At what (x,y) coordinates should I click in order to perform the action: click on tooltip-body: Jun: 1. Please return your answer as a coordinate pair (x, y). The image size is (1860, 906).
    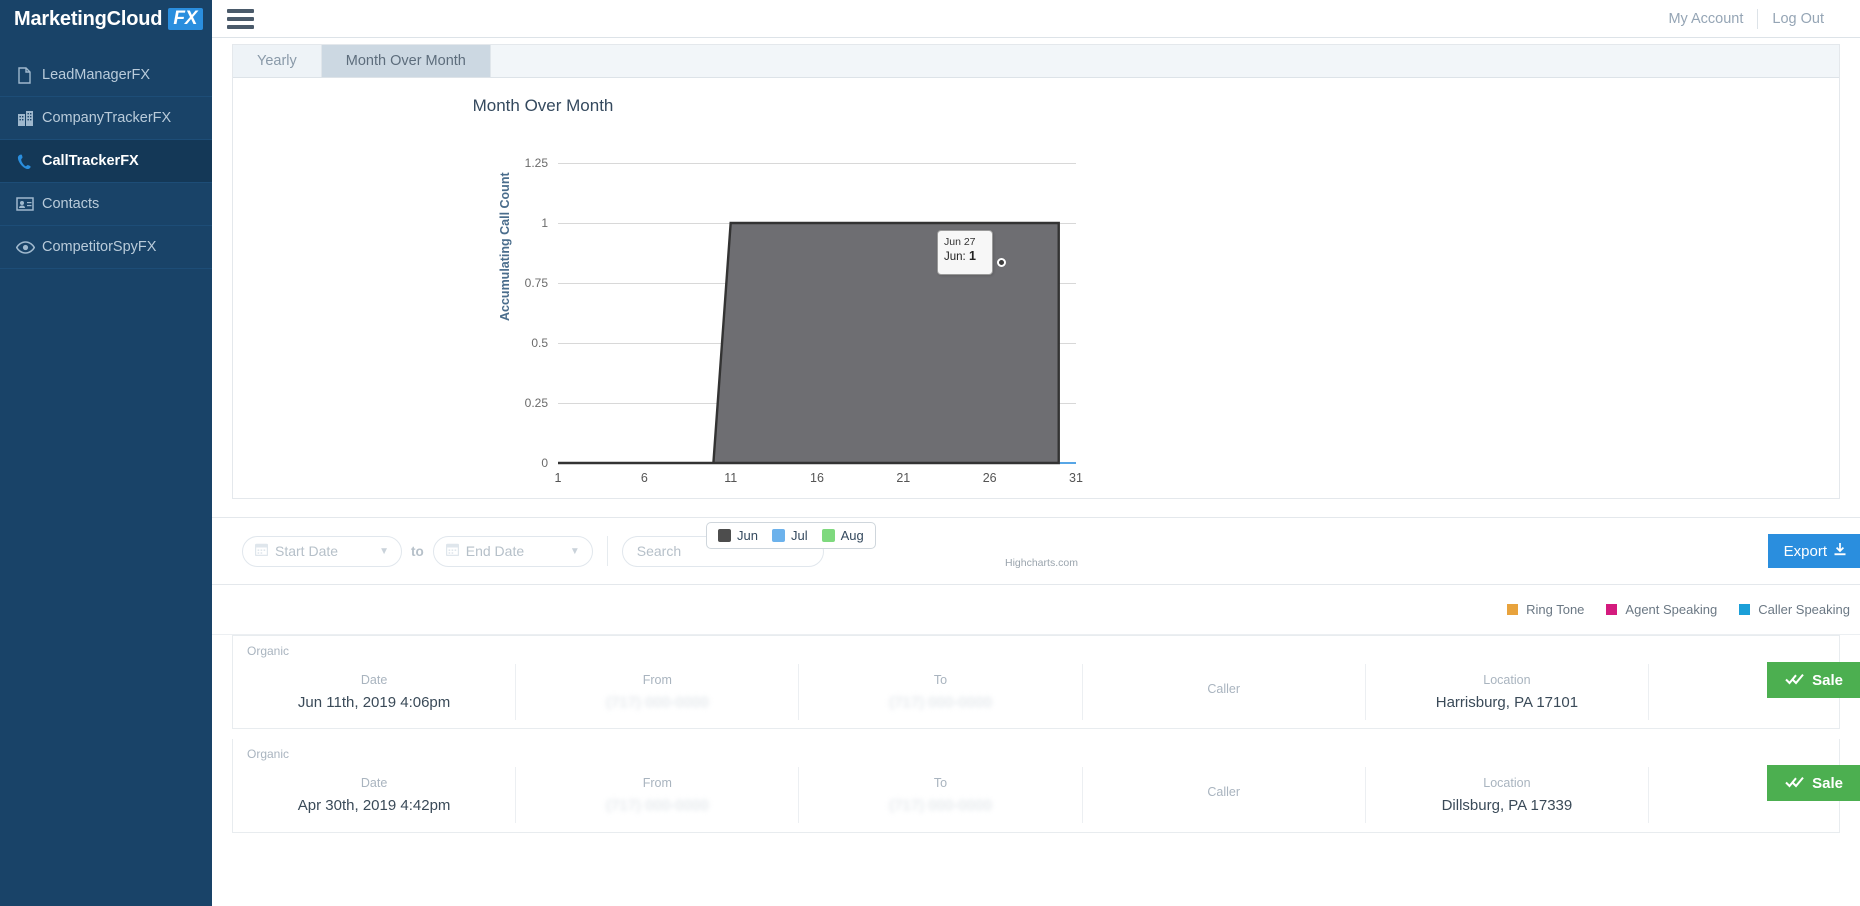
    Looking at the image, I should click on (965, 257).